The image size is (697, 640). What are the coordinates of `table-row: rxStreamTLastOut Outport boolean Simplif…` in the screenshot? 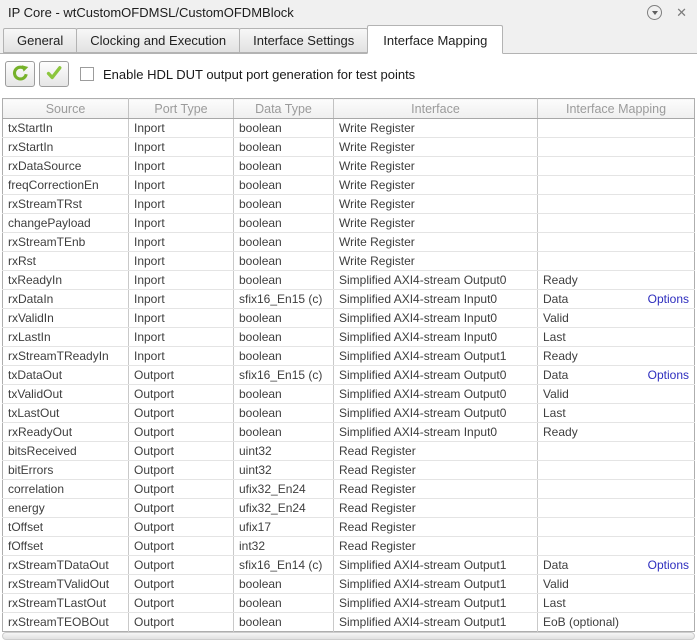 It's located at (348, 603).